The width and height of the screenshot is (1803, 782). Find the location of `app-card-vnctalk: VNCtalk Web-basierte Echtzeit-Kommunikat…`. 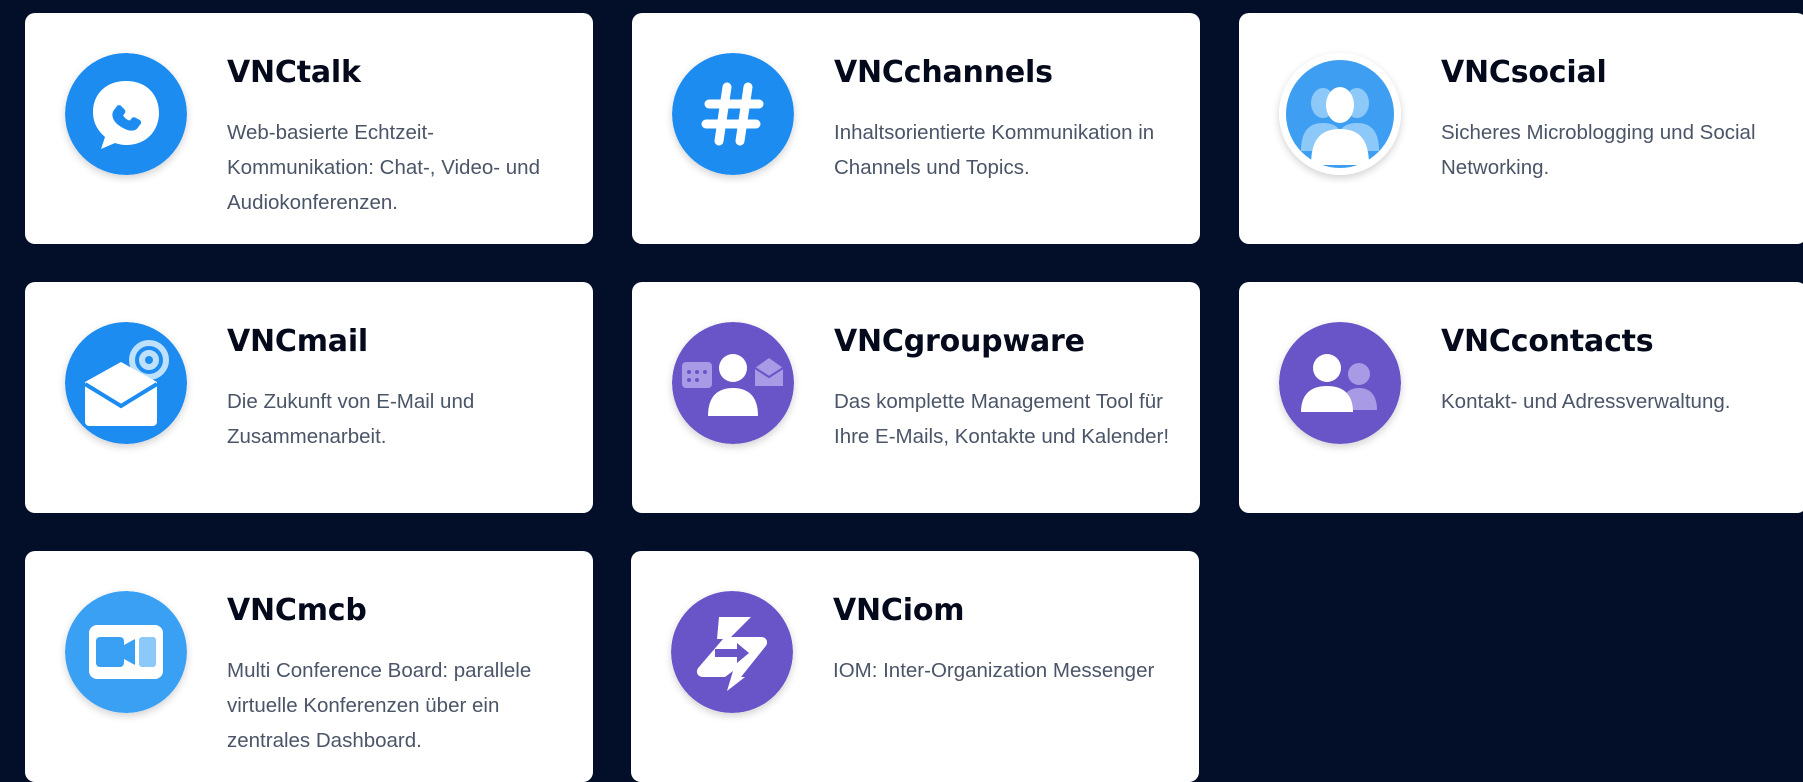

app-card-vnctalk: VNCtalk Web-basierte Echtzeit-Kommunikat… is located at coordinates (309, 128).